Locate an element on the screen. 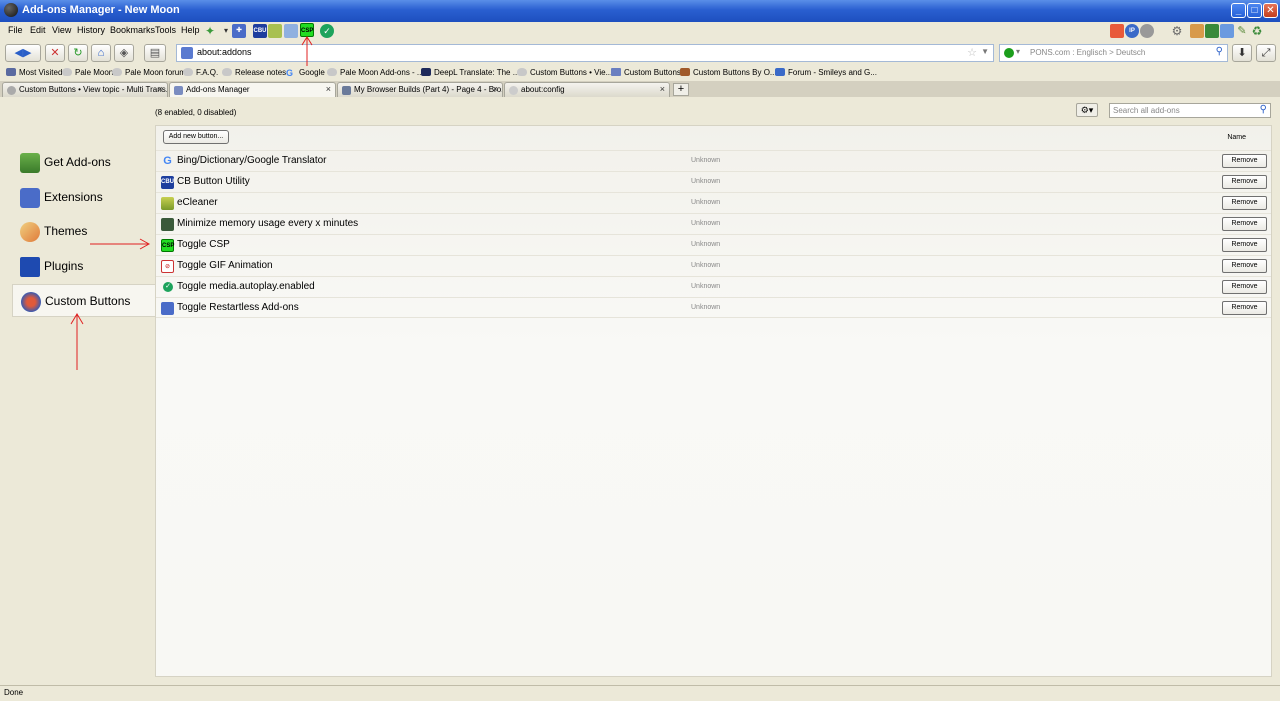 Image resolution: width=1280 pixels, height=701 pixels. status-bar: Done is located at coordinates (640, 693).